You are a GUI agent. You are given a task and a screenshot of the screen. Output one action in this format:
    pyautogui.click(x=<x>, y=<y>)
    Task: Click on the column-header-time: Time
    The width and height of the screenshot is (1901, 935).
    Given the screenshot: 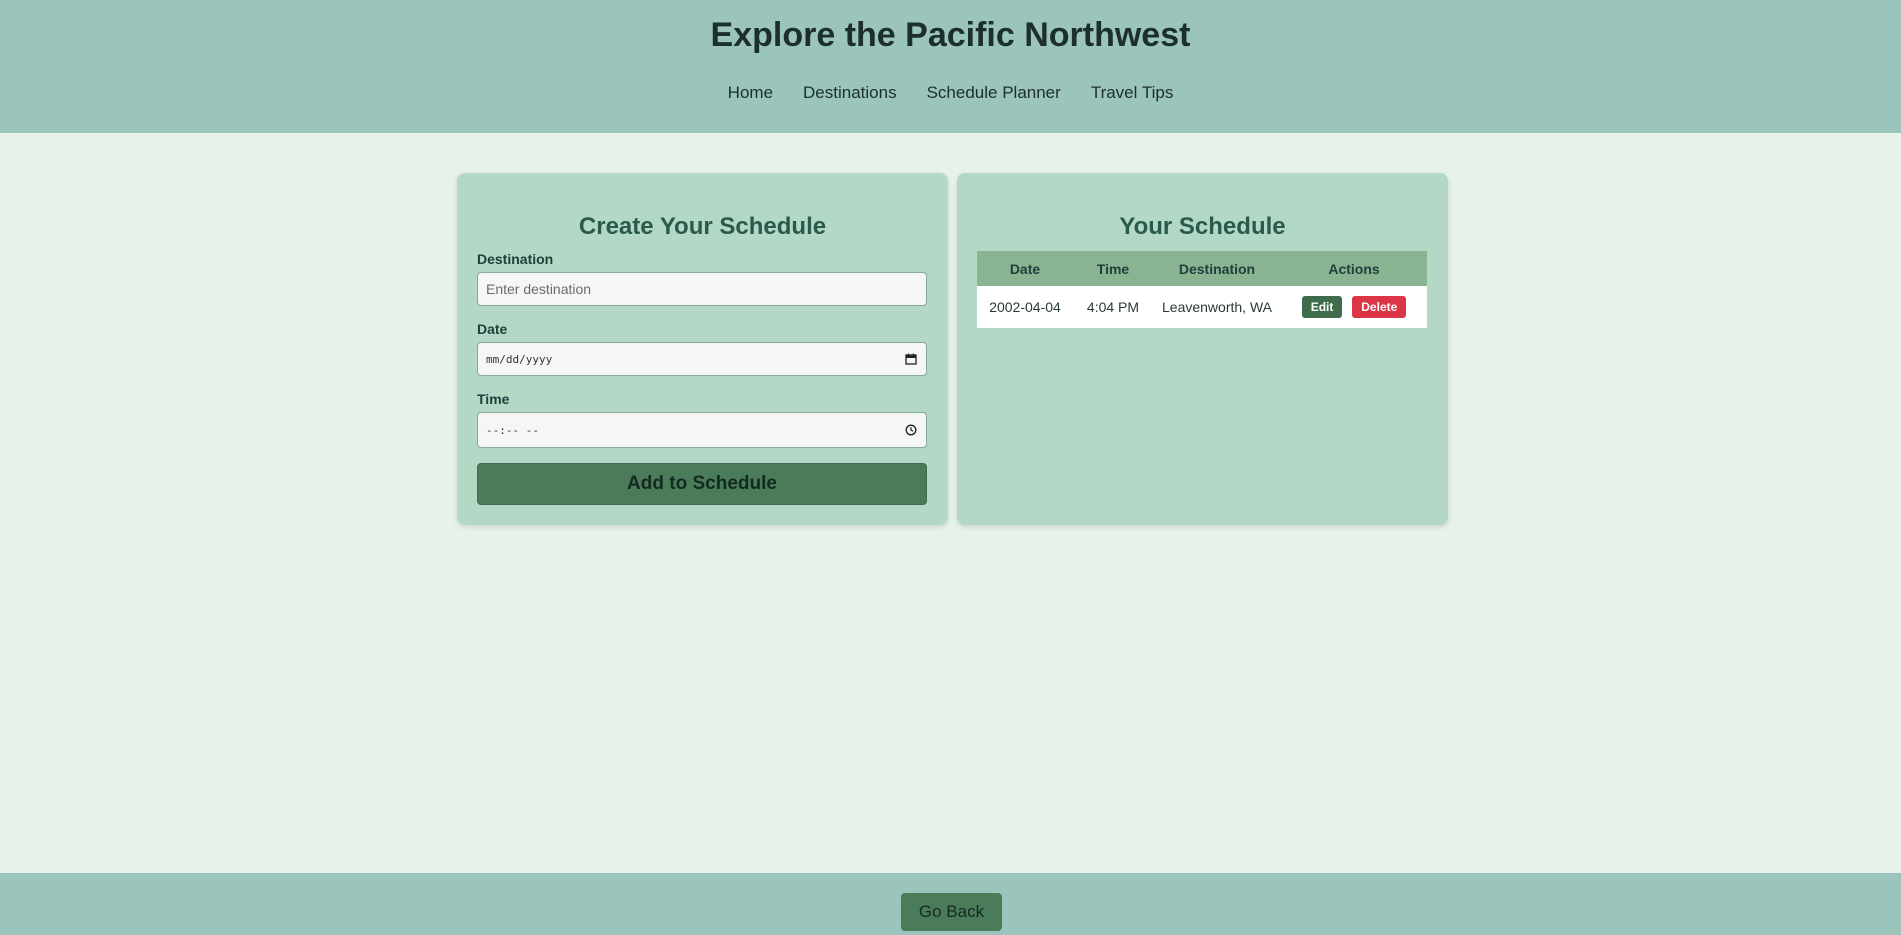 What is the action you would take?
    pyautogui.click(x=1113, y=268)
    